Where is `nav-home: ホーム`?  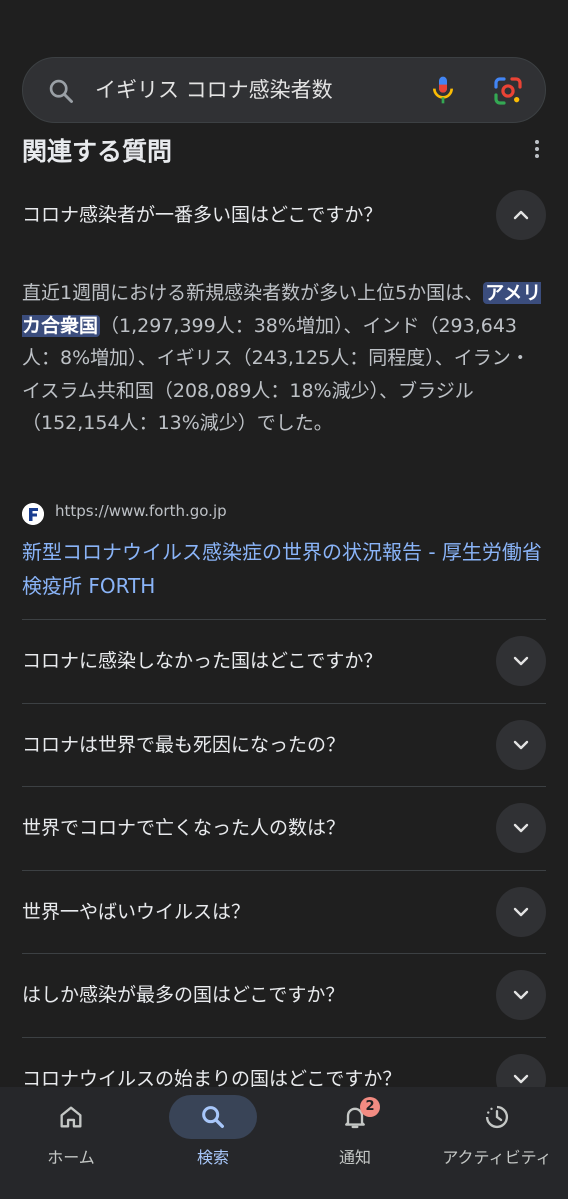 nav-home: ホーム is located at coordinates (71, 1143).